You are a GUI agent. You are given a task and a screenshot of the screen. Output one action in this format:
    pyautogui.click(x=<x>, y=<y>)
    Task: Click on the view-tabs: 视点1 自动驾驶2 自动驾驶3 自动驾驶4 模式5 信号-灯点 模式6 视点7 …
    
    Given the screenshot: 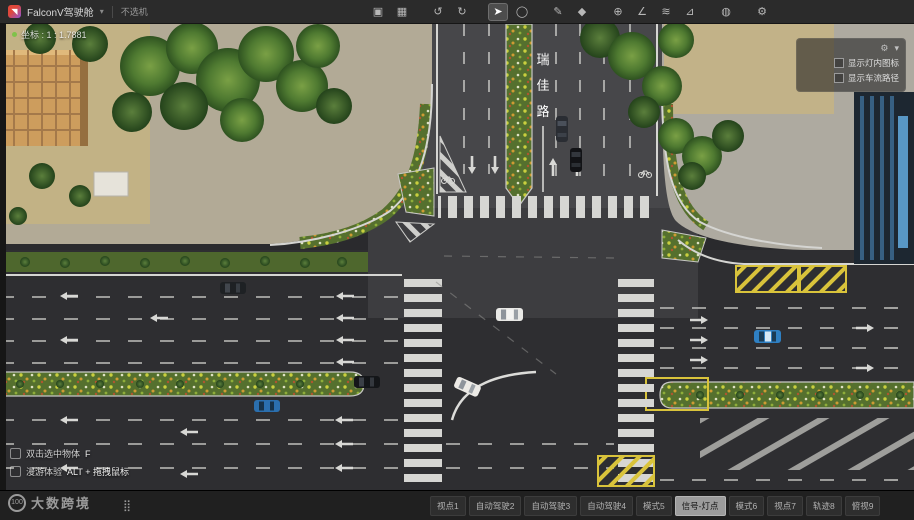 What is the action you would take?
    pyautogui.click(x=655, y=505)
    